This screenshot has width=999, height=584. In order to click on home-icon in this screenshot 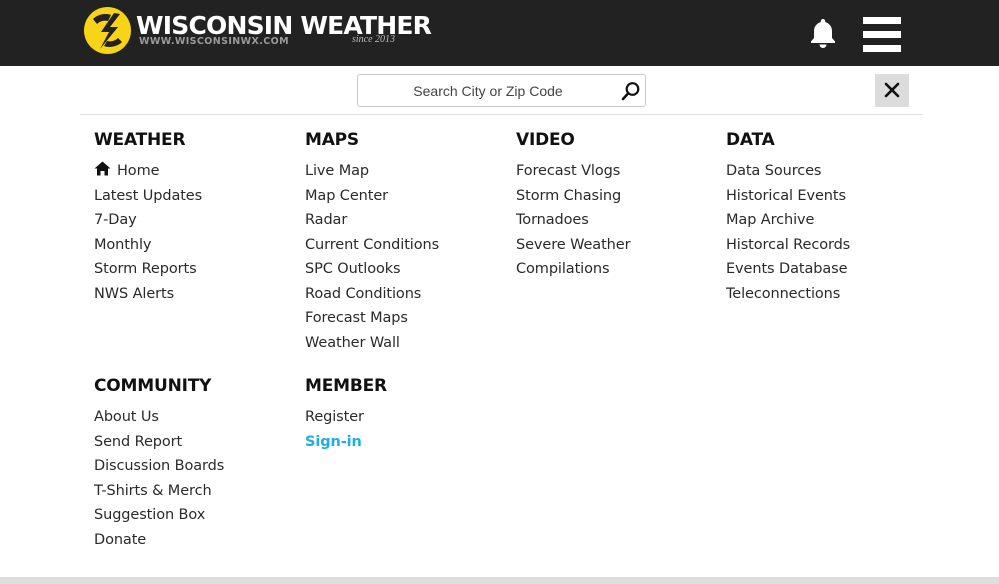, I will do `click(102, 172)`.